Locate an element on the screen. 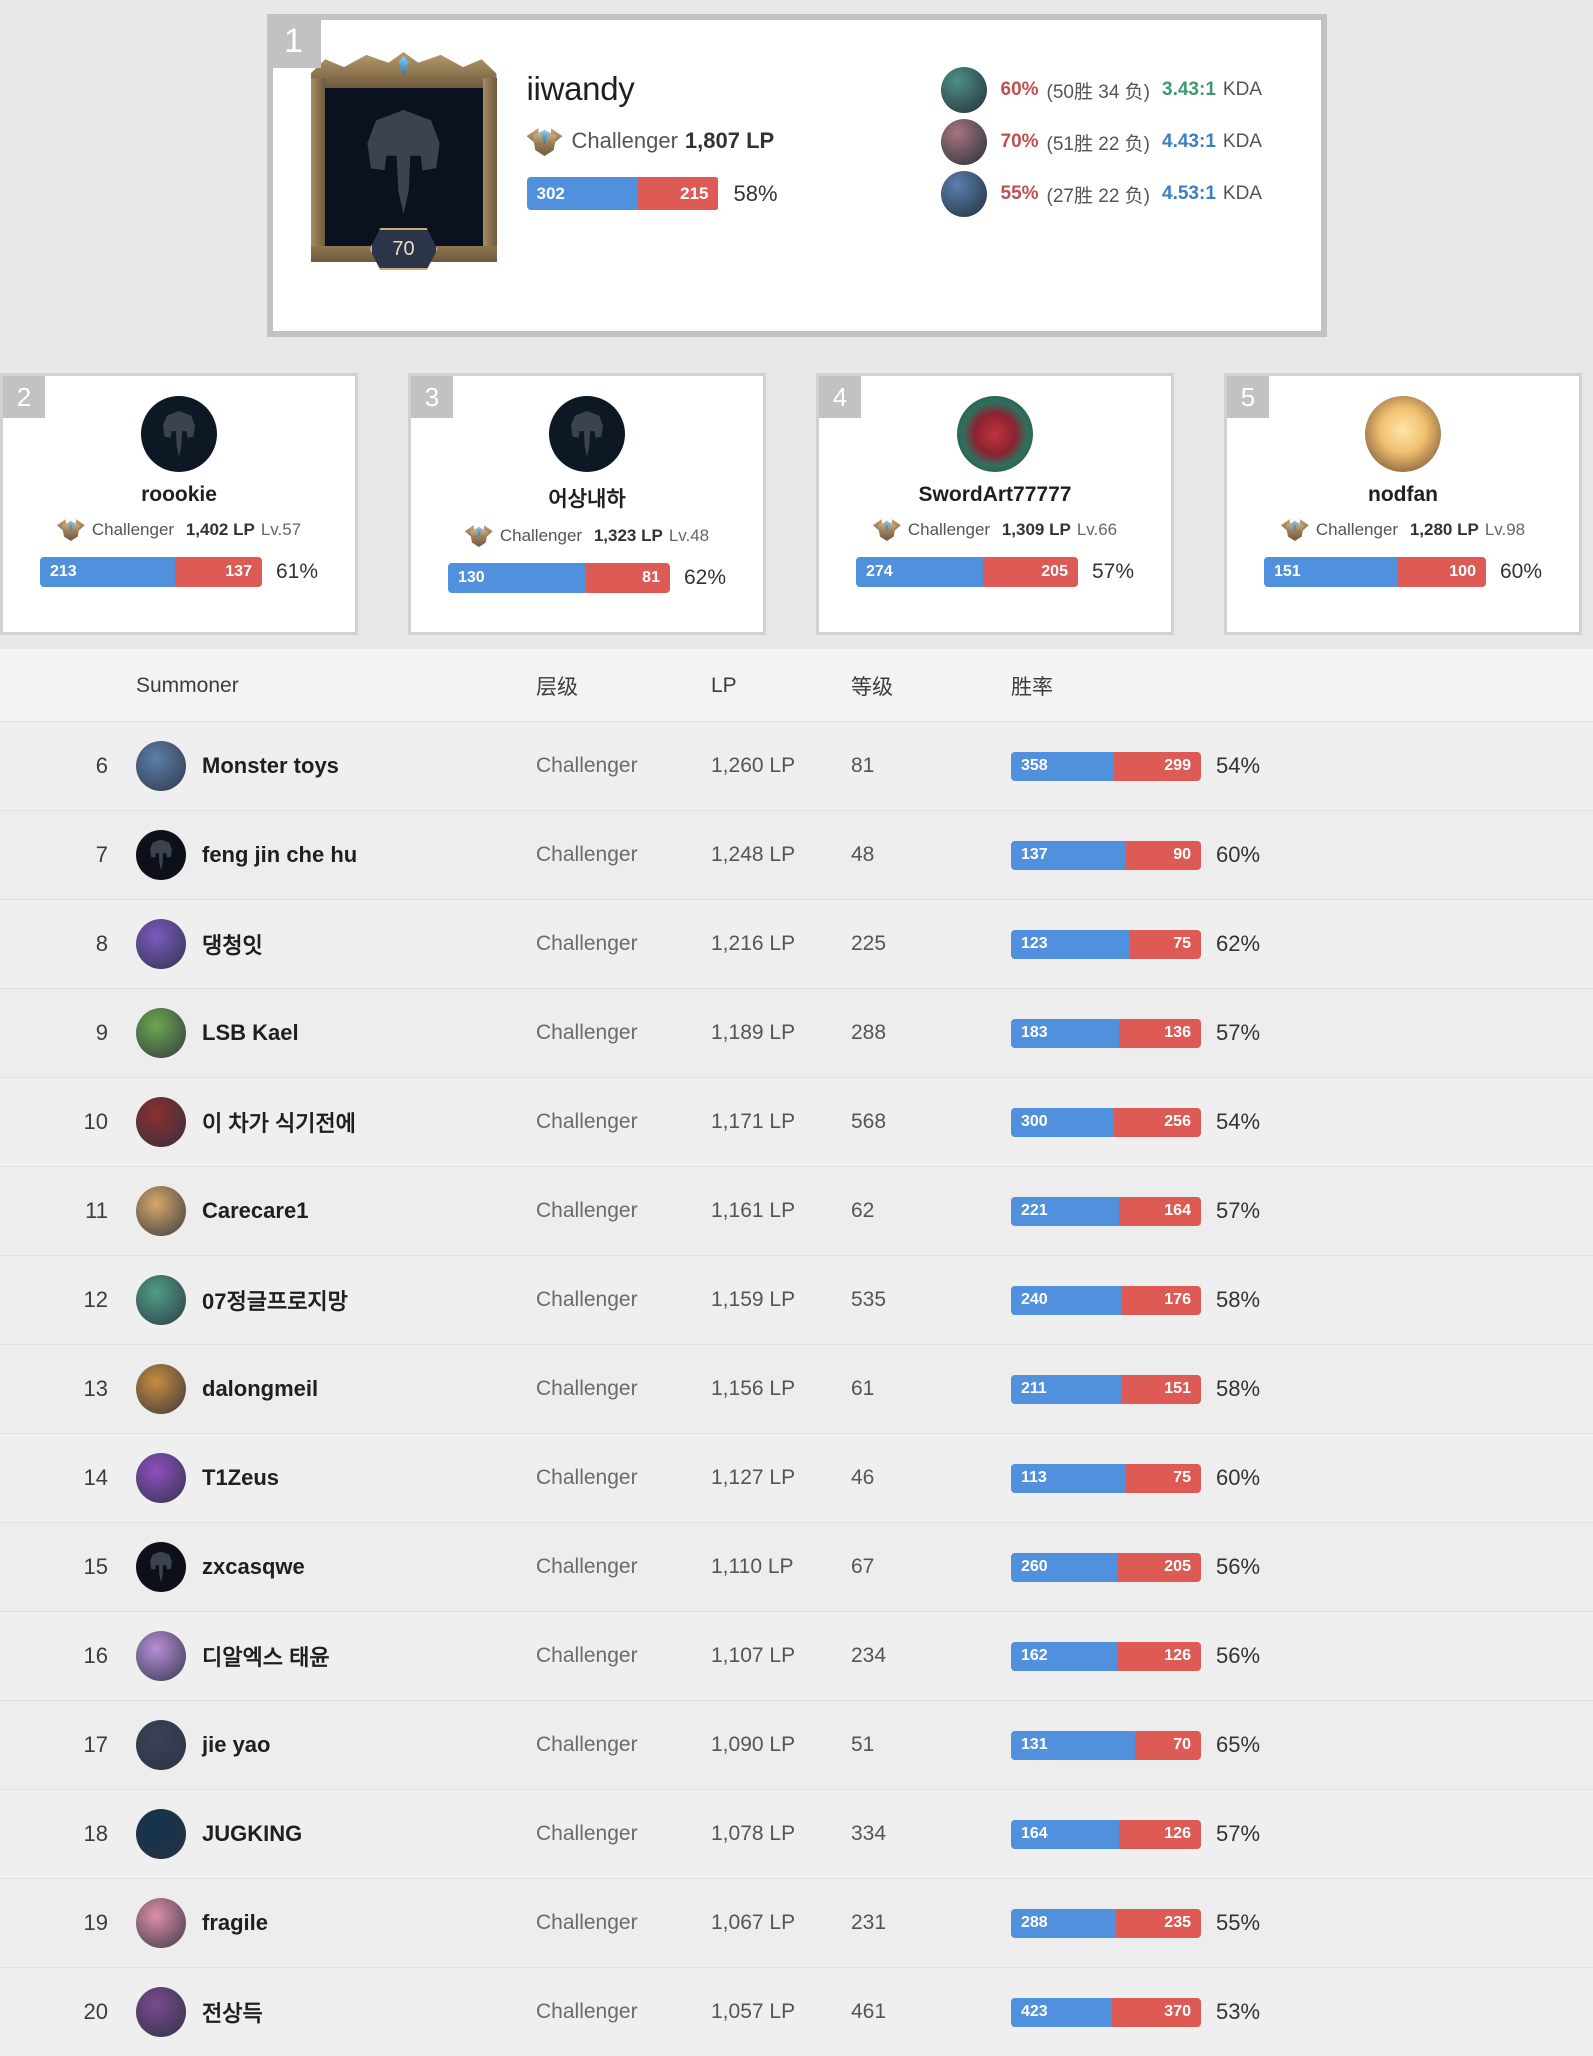 The height and width of the screenshot is (2056, 1593). summoner-name: jie yao is located at coordinates (236, 1745).